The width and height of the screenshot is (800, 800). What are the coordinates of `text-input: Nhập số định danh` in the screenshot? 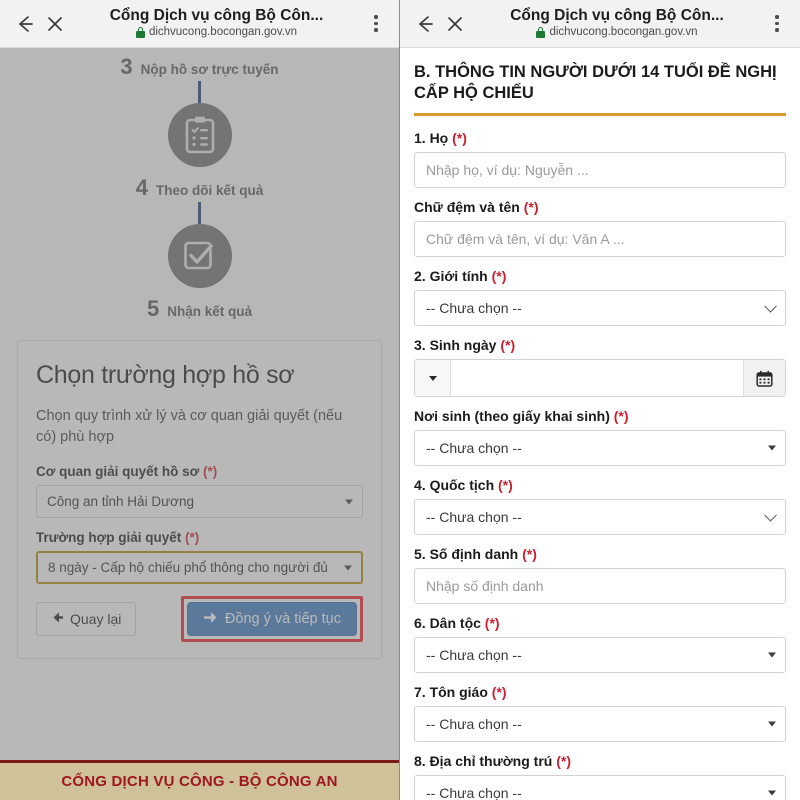 It's located at (600, 586).